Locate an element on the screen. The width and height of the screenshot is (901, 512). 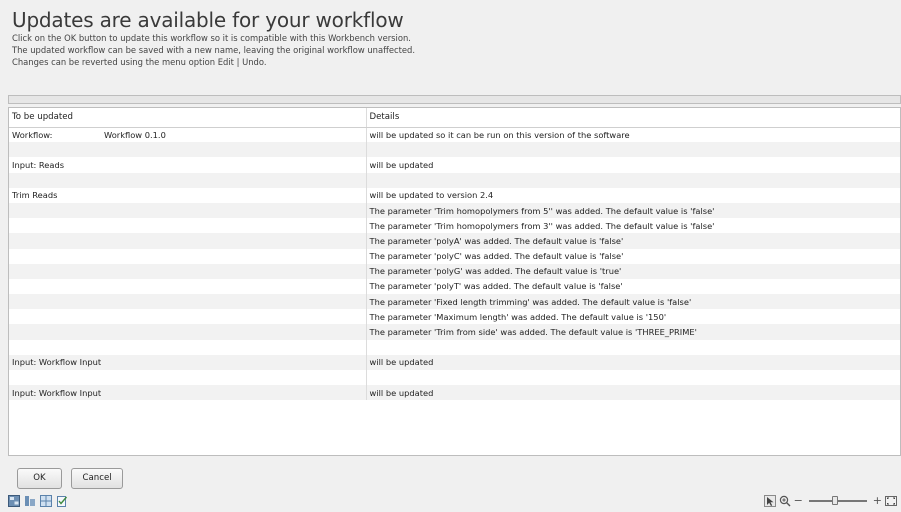
table-header-row: To be updated Details is located at coordinates (454, 118).